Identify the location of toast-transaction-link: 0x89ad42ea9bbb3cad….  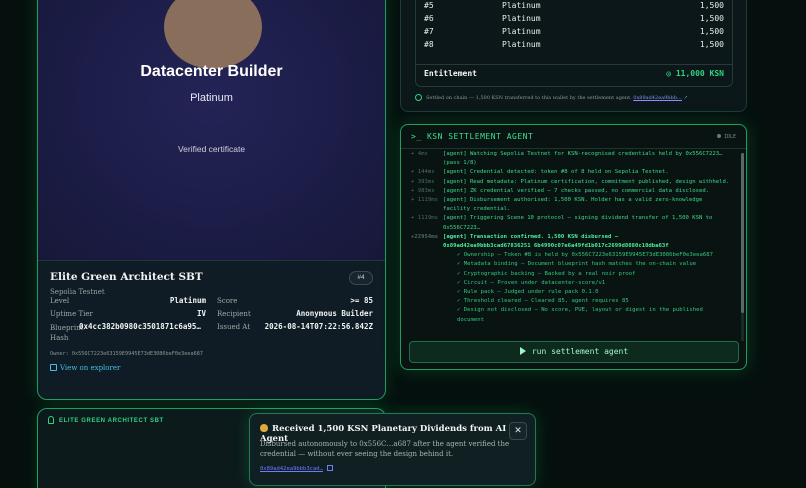
(296, 468).